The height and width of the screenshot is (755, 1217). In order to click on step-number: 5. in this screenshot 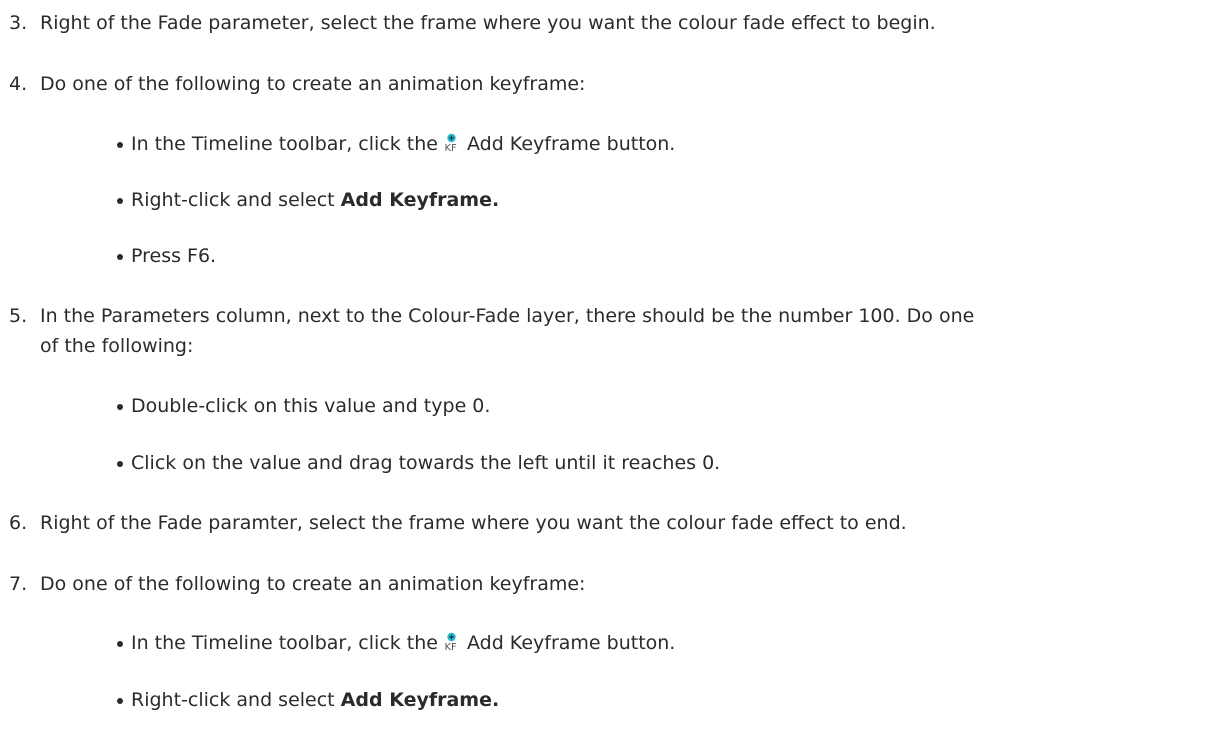, I will do `click(18, 316)`.